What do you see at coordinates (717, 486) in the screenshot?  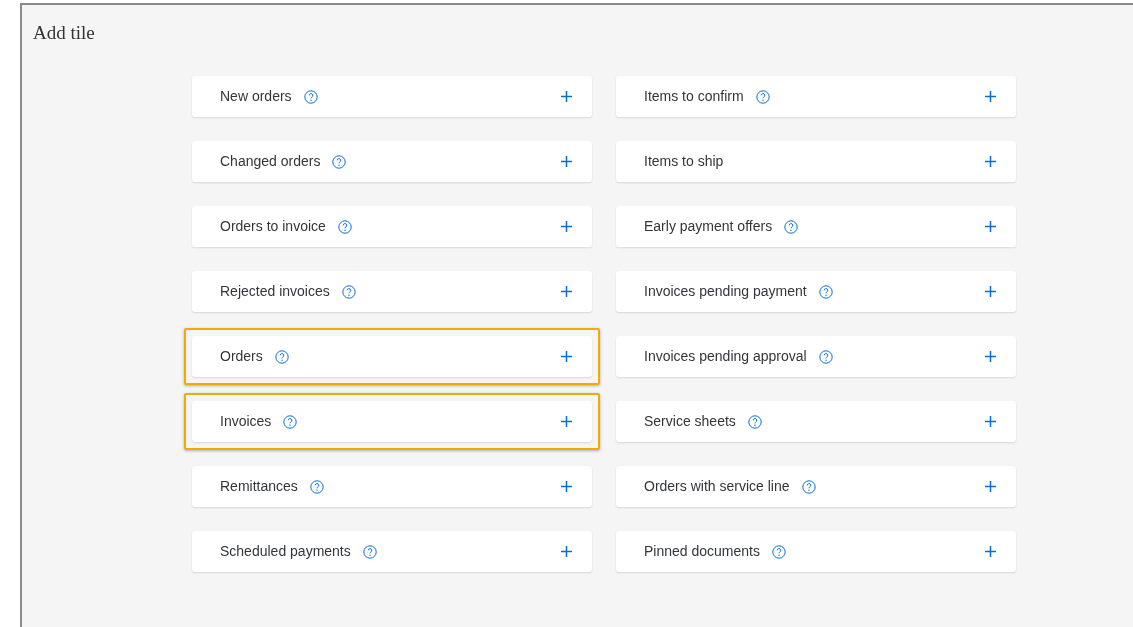 I see `tile-label: Orders with service line` at bounding box center [717, 486].